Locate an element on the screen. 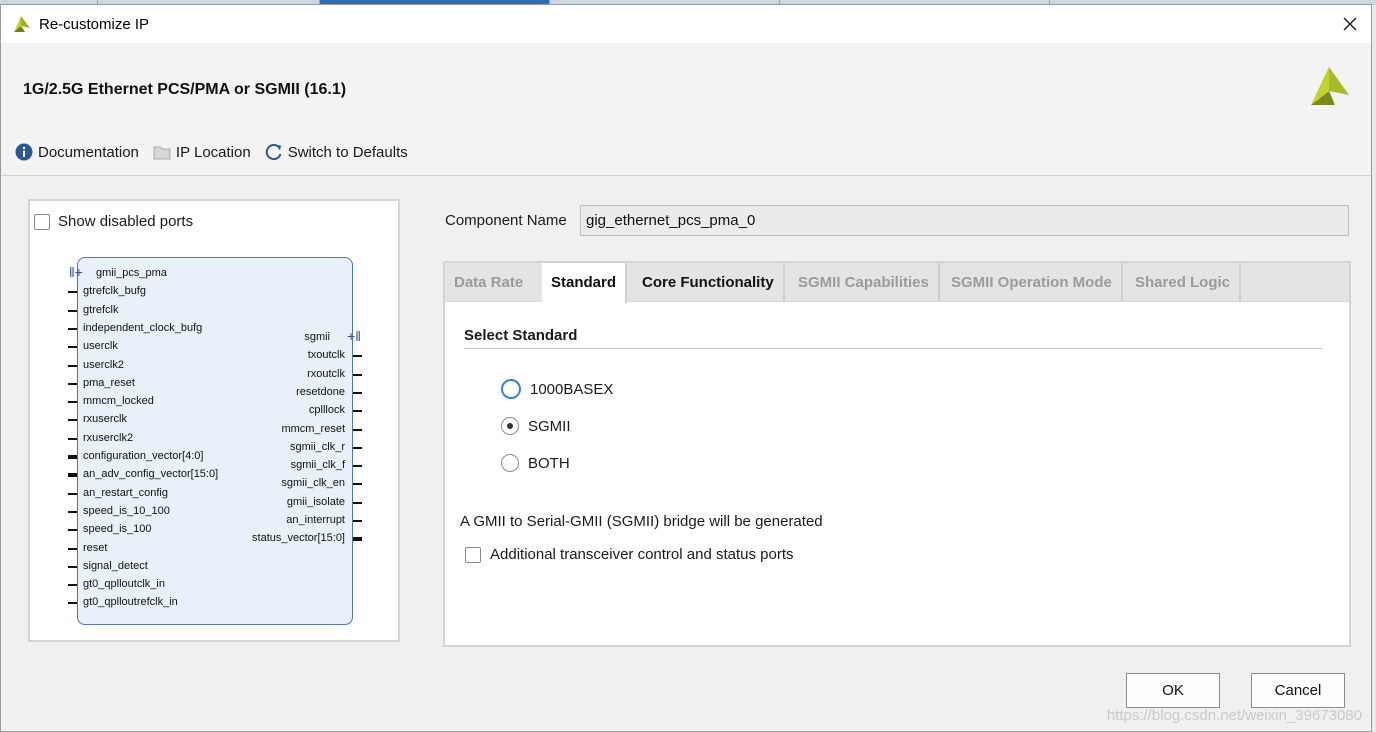  watermark-text: https://blog.csdn.net/weixin_39673080 is located at coordinates (1234, 715).